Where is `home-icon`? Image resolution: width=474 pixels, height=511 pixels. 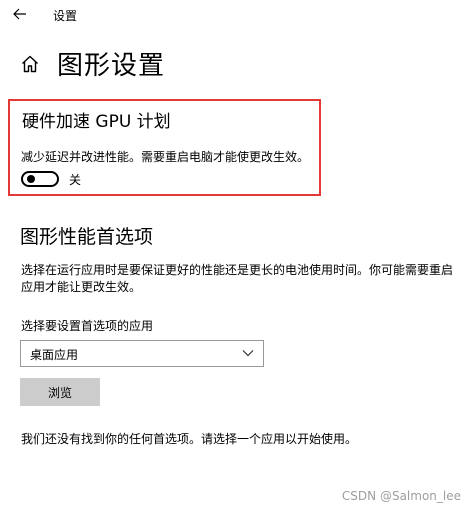
home-icon is located at coordinates (30, 64).